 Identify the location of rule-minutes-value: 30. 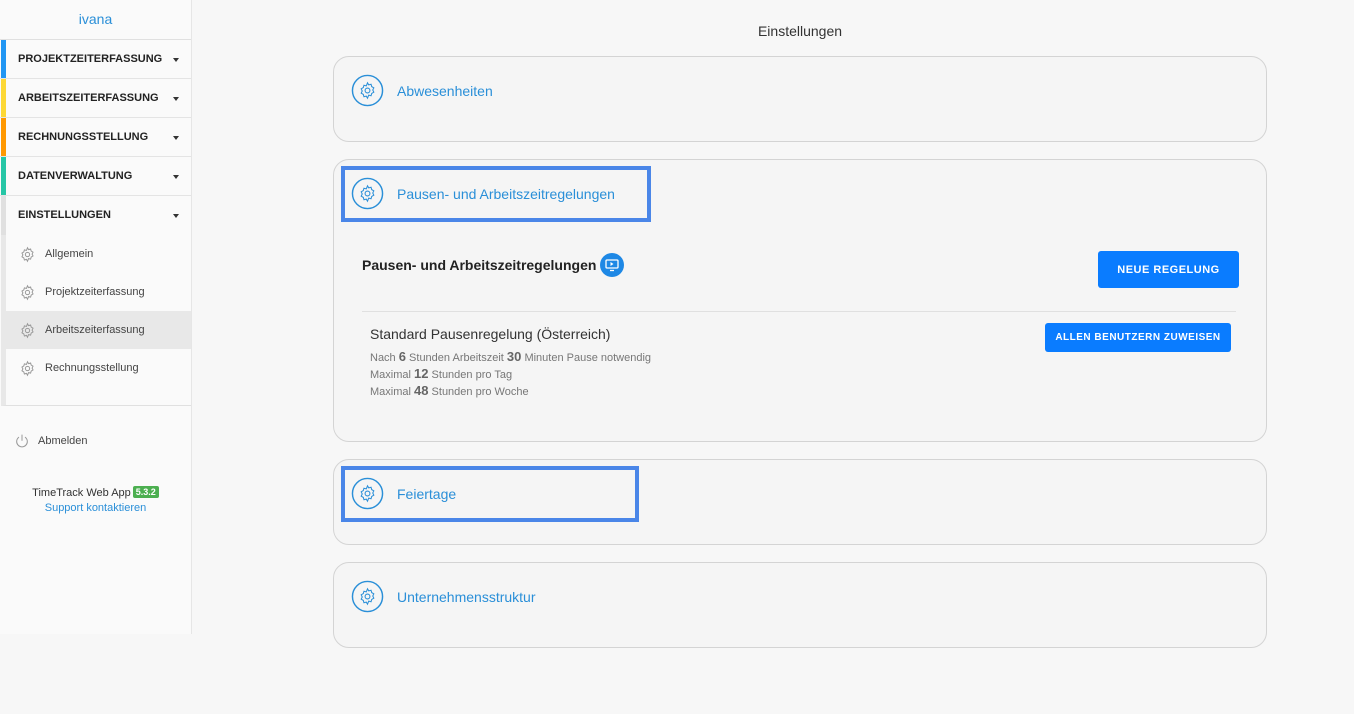
(514, 356).